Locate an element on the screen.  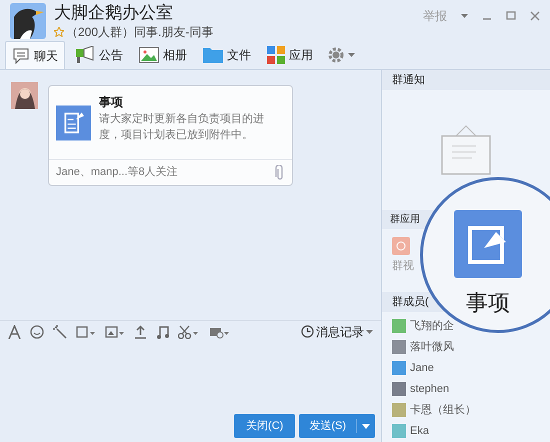
tab: 聊天 is located at coordinates (35, 55).